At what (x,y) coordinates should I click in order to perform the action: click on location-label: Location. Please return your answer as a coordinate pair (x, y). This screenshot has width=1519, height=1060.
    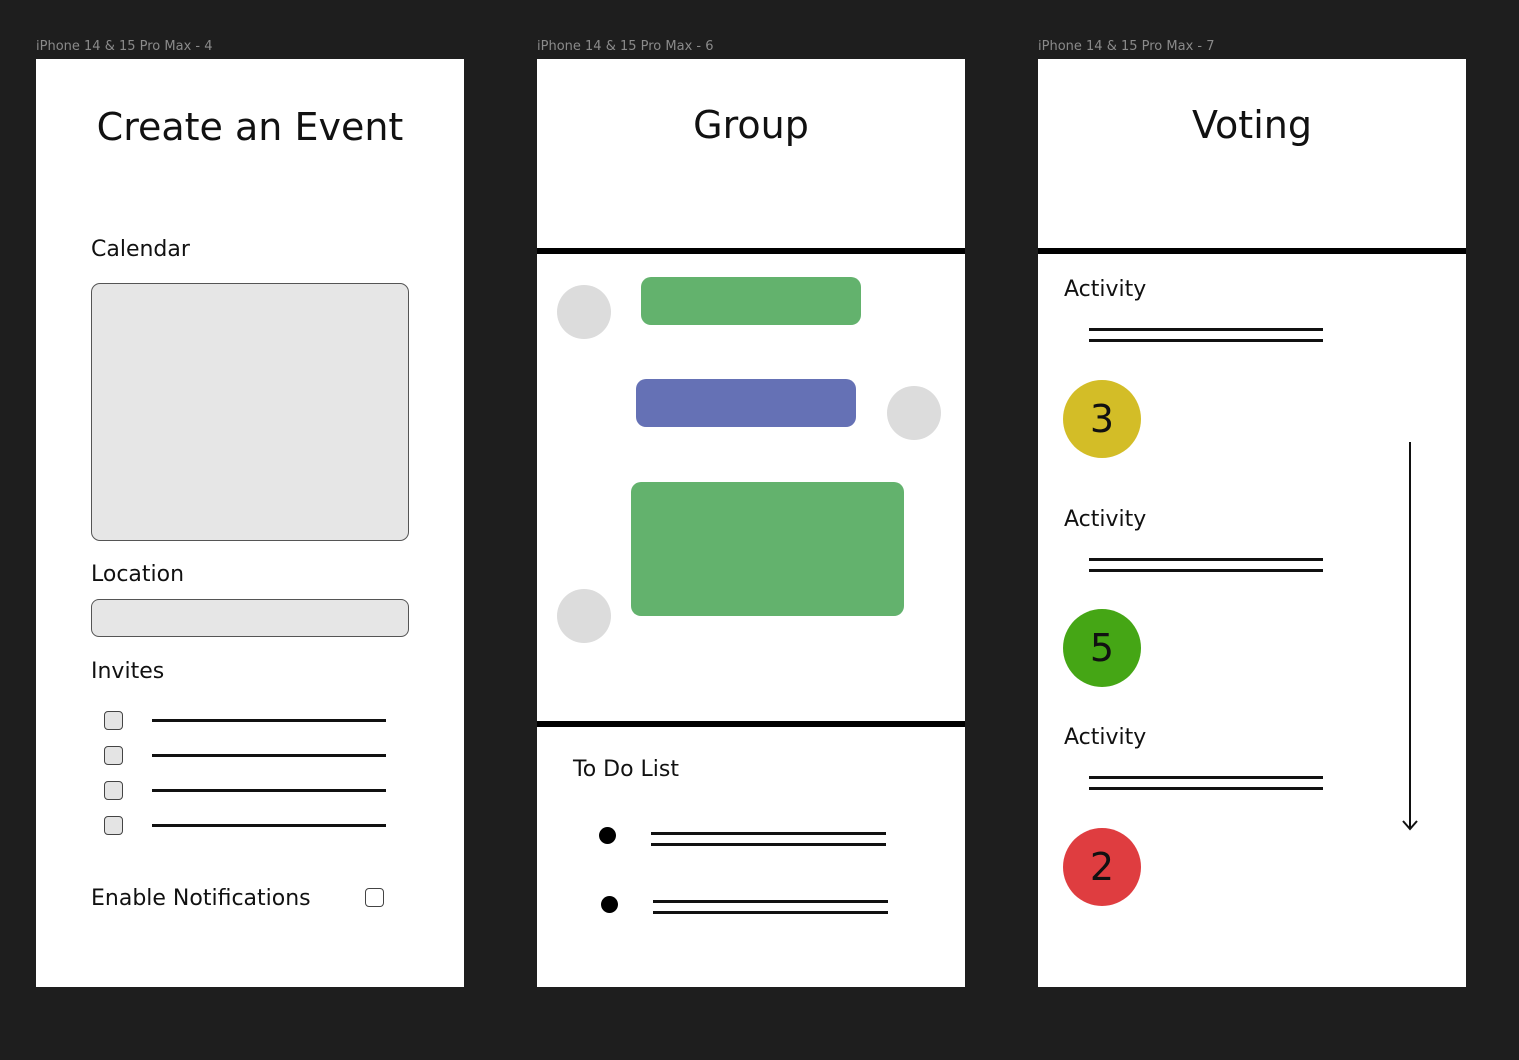
    Looking at the image, I should click on (138, 574).